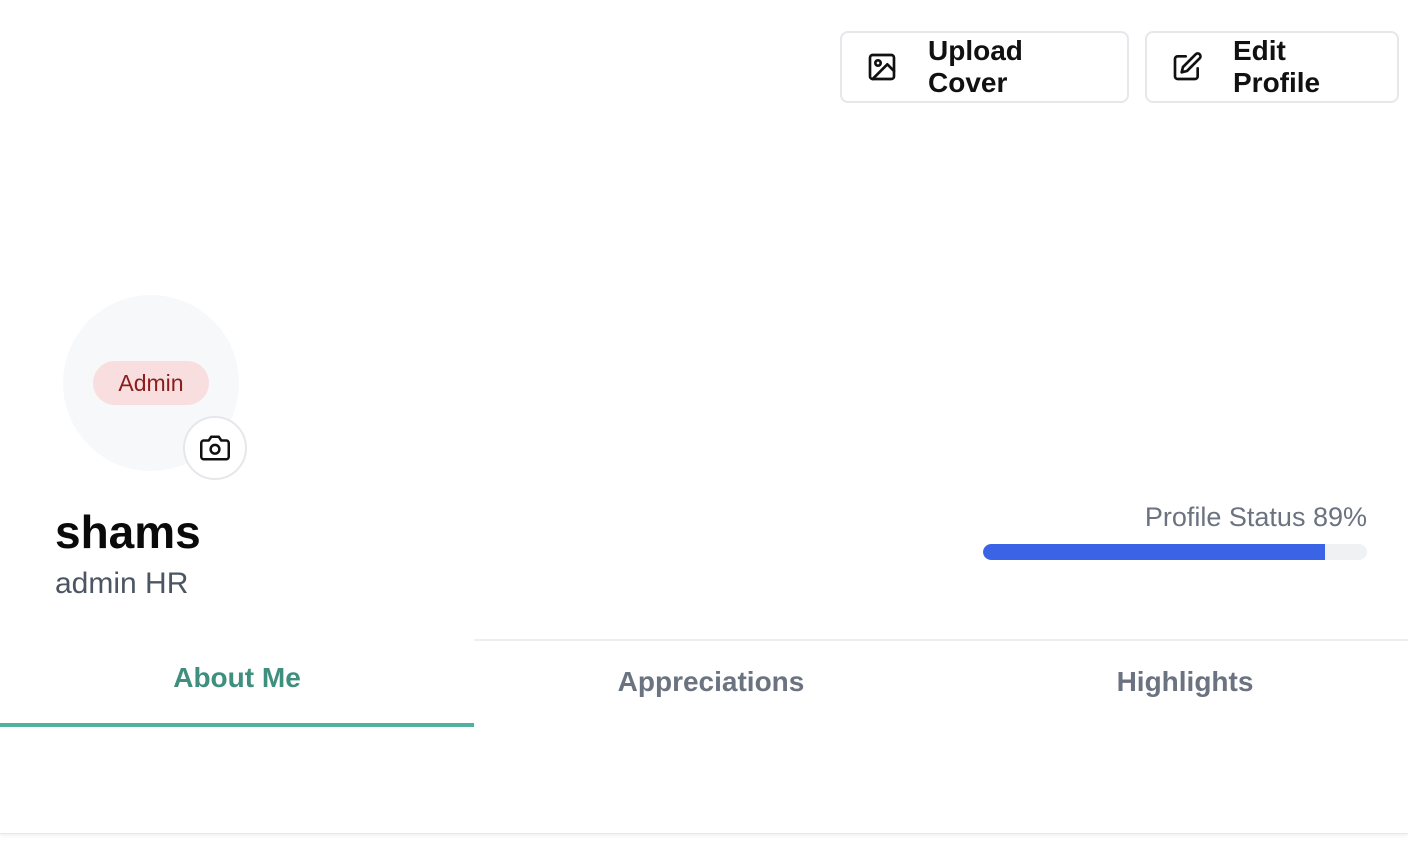  I want to click on profile-title: admin HR, so click(122, 583).